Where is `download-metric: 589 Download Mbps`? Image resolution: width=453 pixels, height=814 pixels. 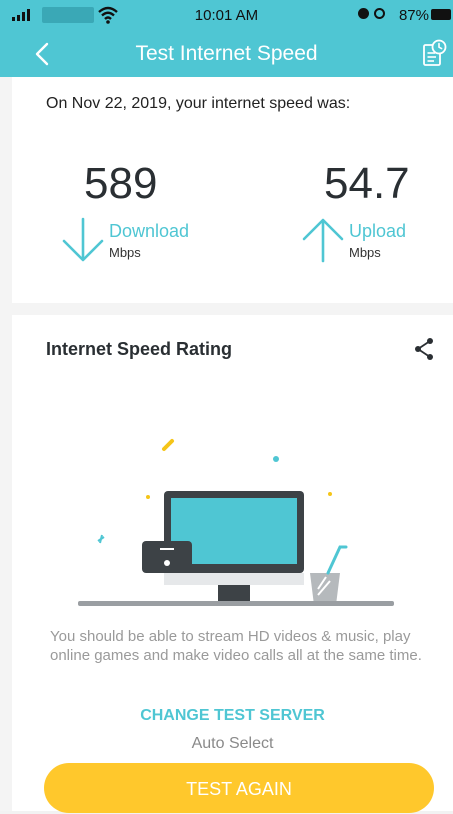
download-metric: 589 Download Mbps is located at coordinates (150, 214).